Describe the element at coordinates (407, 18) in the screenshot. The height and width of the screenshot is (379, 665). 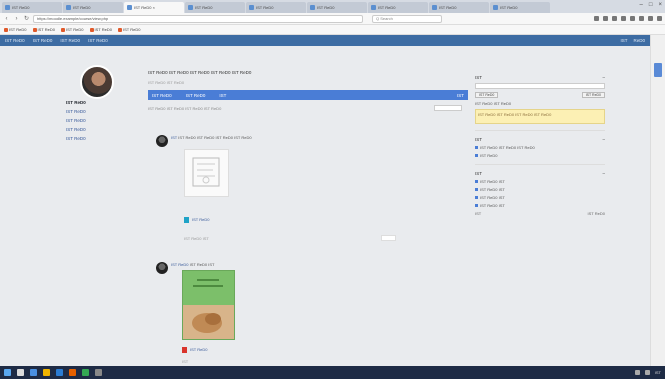
I see `browser-search-input: Q Search` at that location.